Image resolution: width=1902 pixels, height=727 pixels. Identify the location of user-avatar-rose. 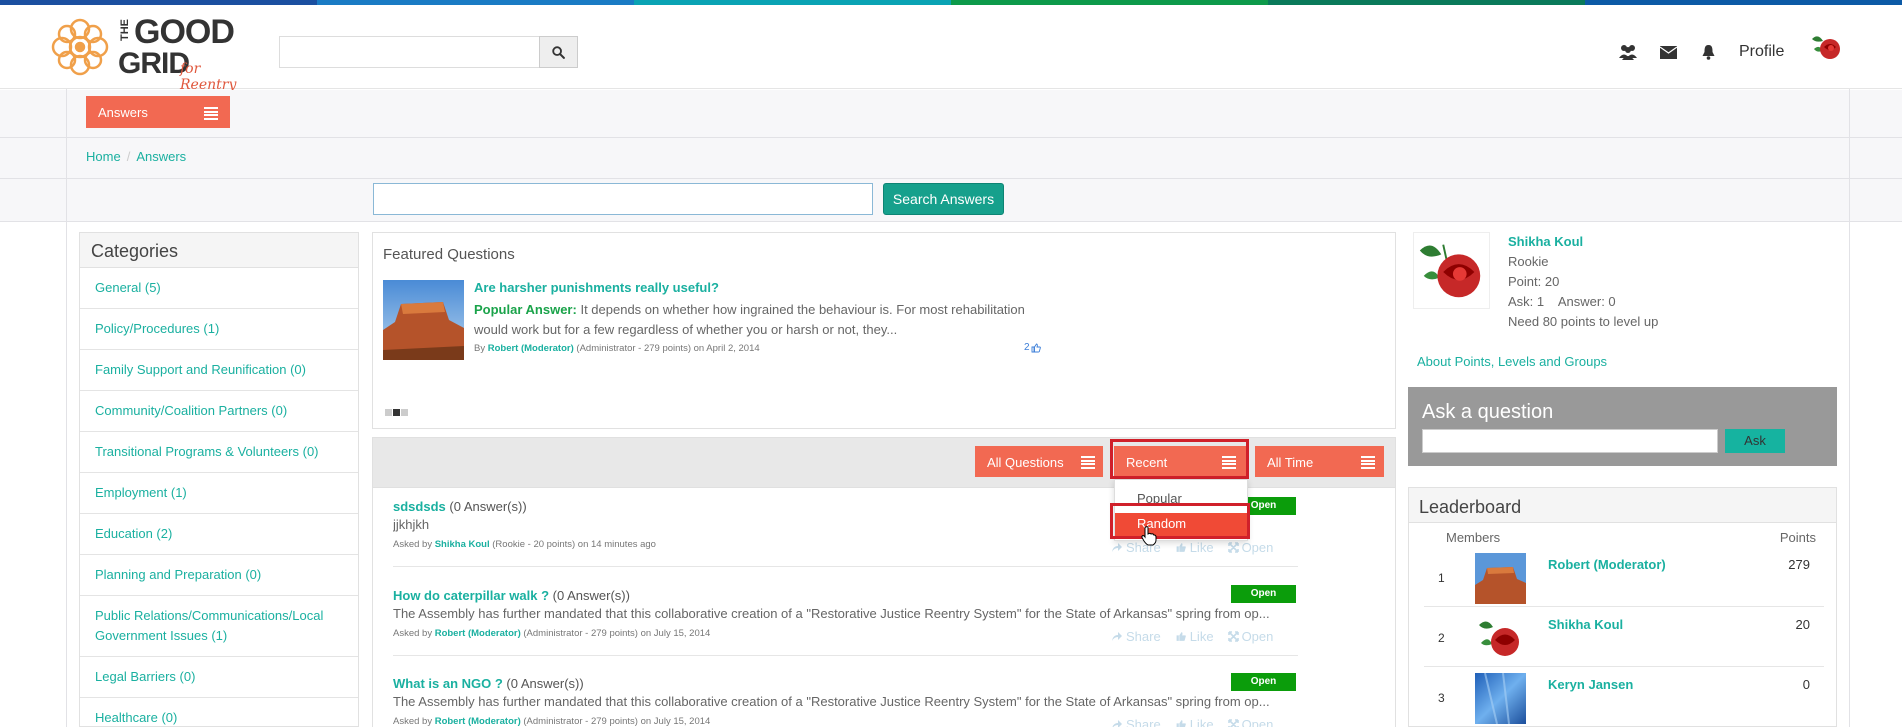
(1826, 47).